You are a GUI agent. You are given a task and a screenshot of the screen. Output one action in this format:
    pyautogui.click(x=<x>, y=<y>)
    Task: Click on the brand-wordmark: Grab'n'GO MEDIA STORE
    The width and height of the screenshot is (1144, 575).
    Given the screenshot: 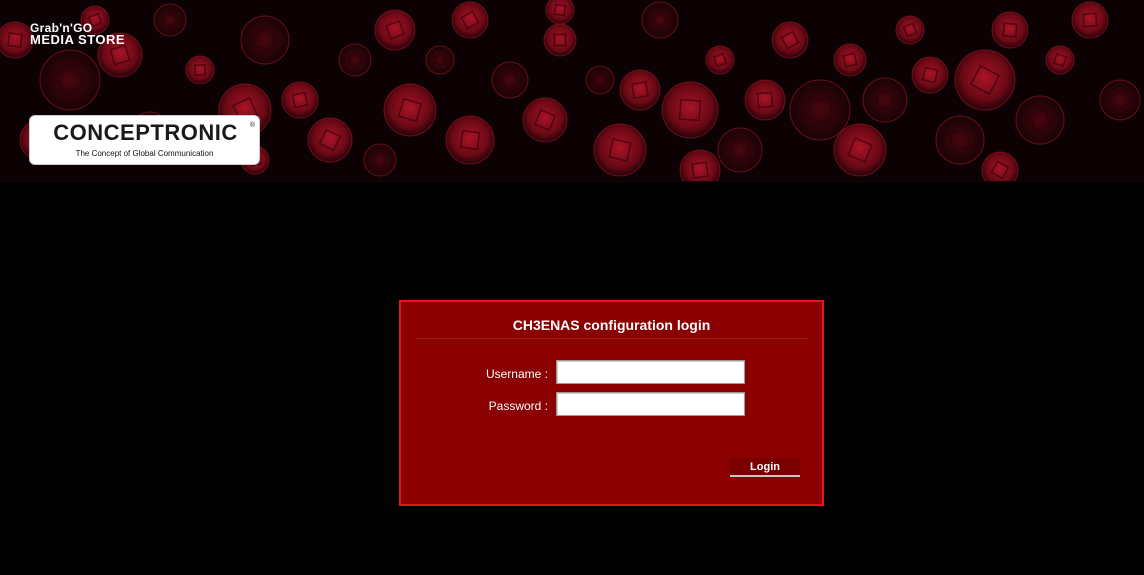 What is the action you would take?
    pyautogui.click(x=77, y=34)
    